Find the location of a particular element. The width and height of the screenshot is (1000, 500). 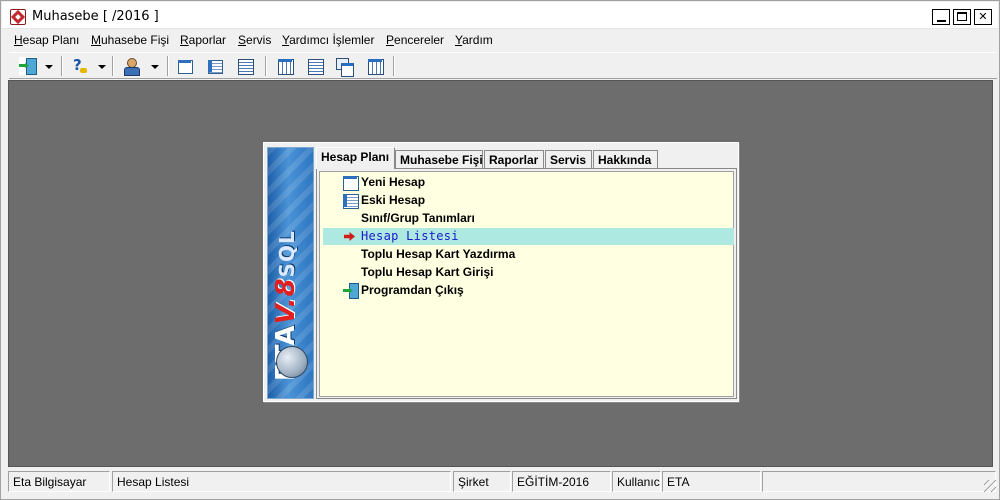

brand-suffix: SQL is located at coordinates (287, 254).